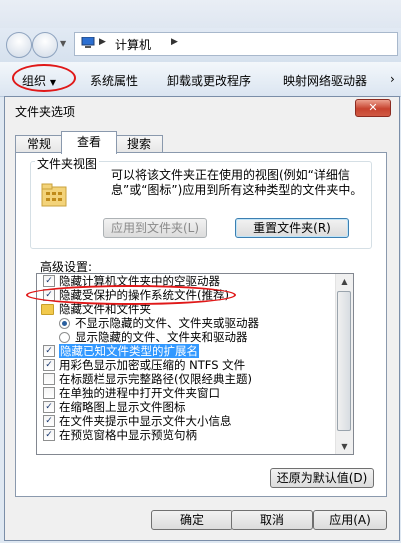  I want to click on scroll-thumb, so click(344, 361).